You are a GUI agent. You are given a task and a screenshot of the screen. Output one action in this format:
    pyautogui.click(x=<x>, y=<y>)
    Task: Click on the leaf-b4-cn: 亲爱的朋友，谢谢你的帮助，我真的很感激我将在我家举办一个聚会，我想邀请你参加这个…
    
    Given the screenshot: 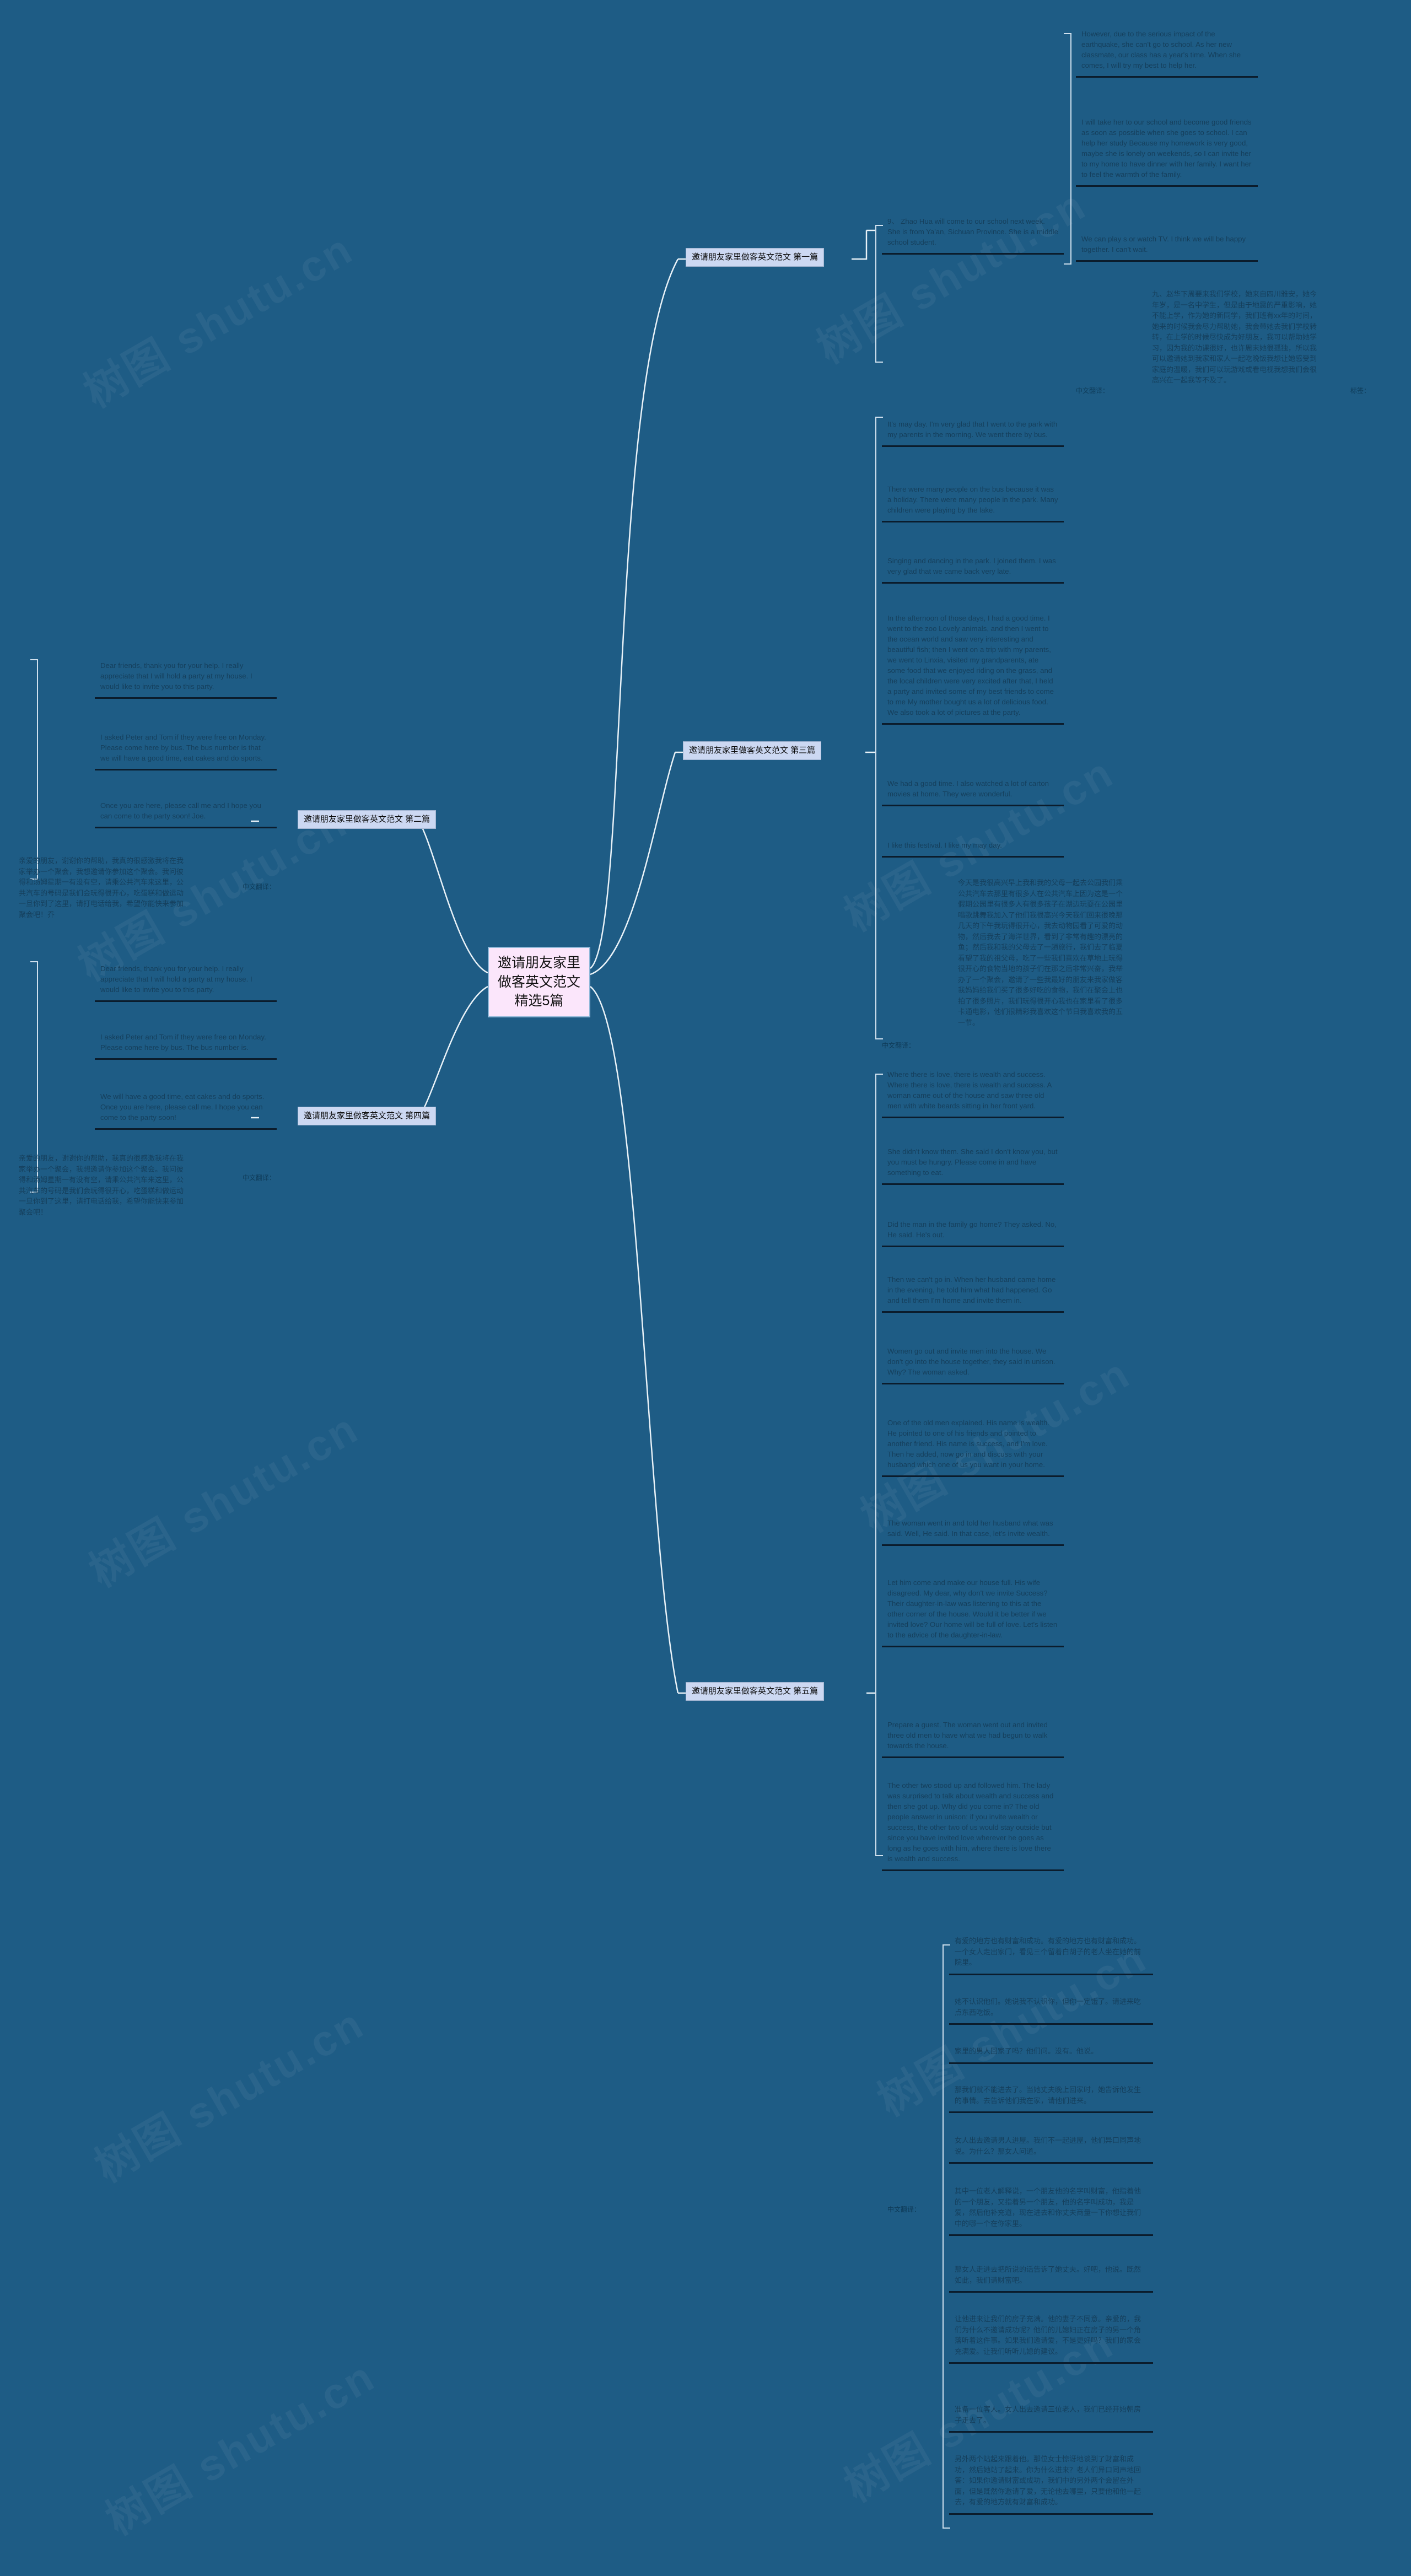 What is the action you would take?
    pyautogui.click(x=104, y=1185)
    